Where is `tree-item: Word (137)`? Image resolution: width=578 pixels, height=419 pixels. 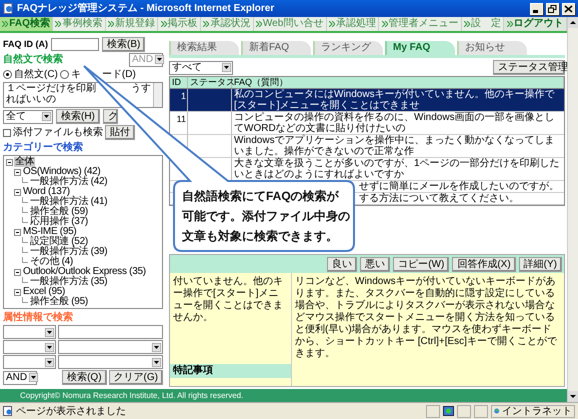 tree-item: Word (137) is located at coordinates (46, 192).